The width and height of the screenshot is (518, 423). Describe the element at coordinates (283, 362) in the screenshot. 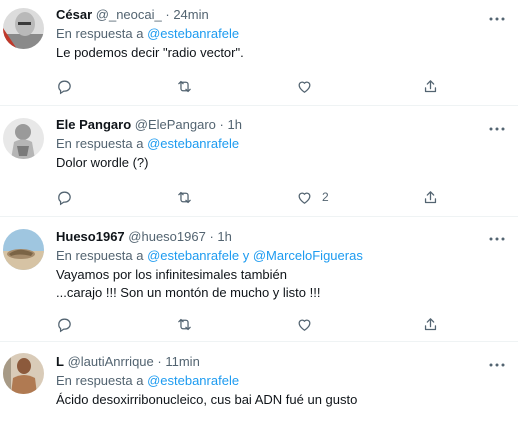

I see `tweet-header: L @lautiAnrrique · 11min` at that location.